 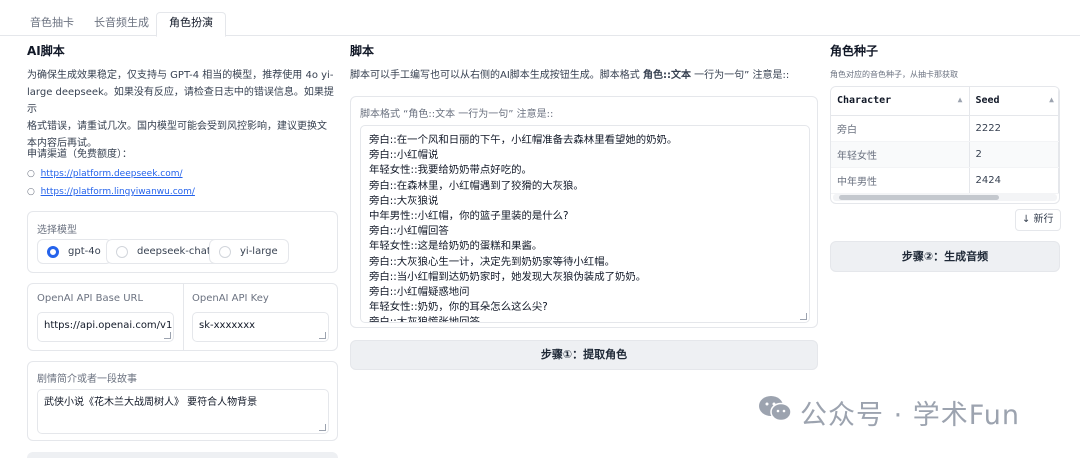 I want to click on cell-seed: 2424, so click(x=1014, y=180).